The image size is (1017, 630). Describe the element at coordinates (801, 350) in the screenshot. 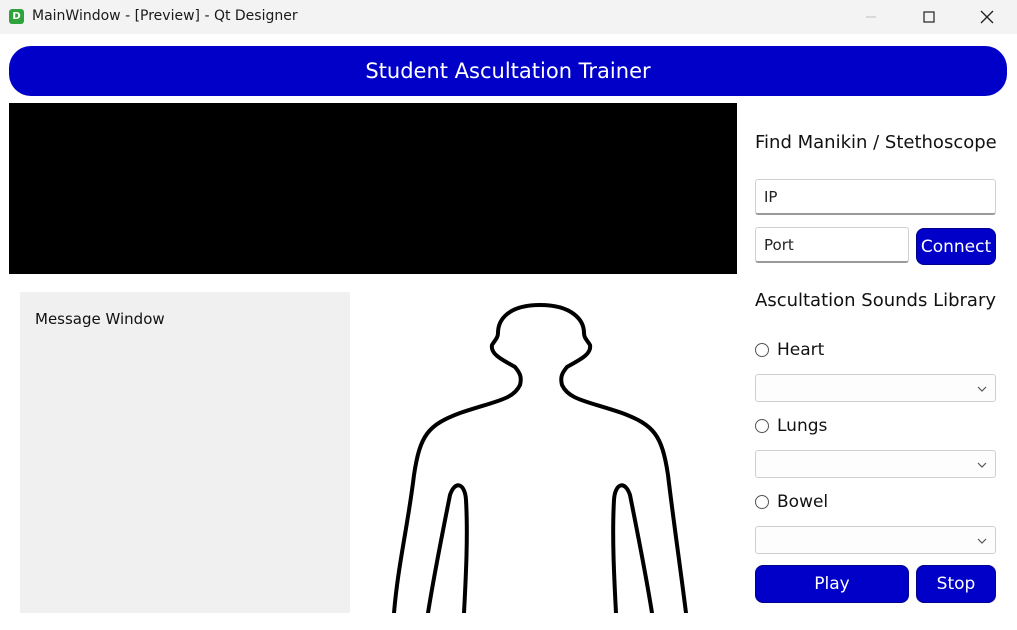

I see `heart-radio-label: Heart` at that location.